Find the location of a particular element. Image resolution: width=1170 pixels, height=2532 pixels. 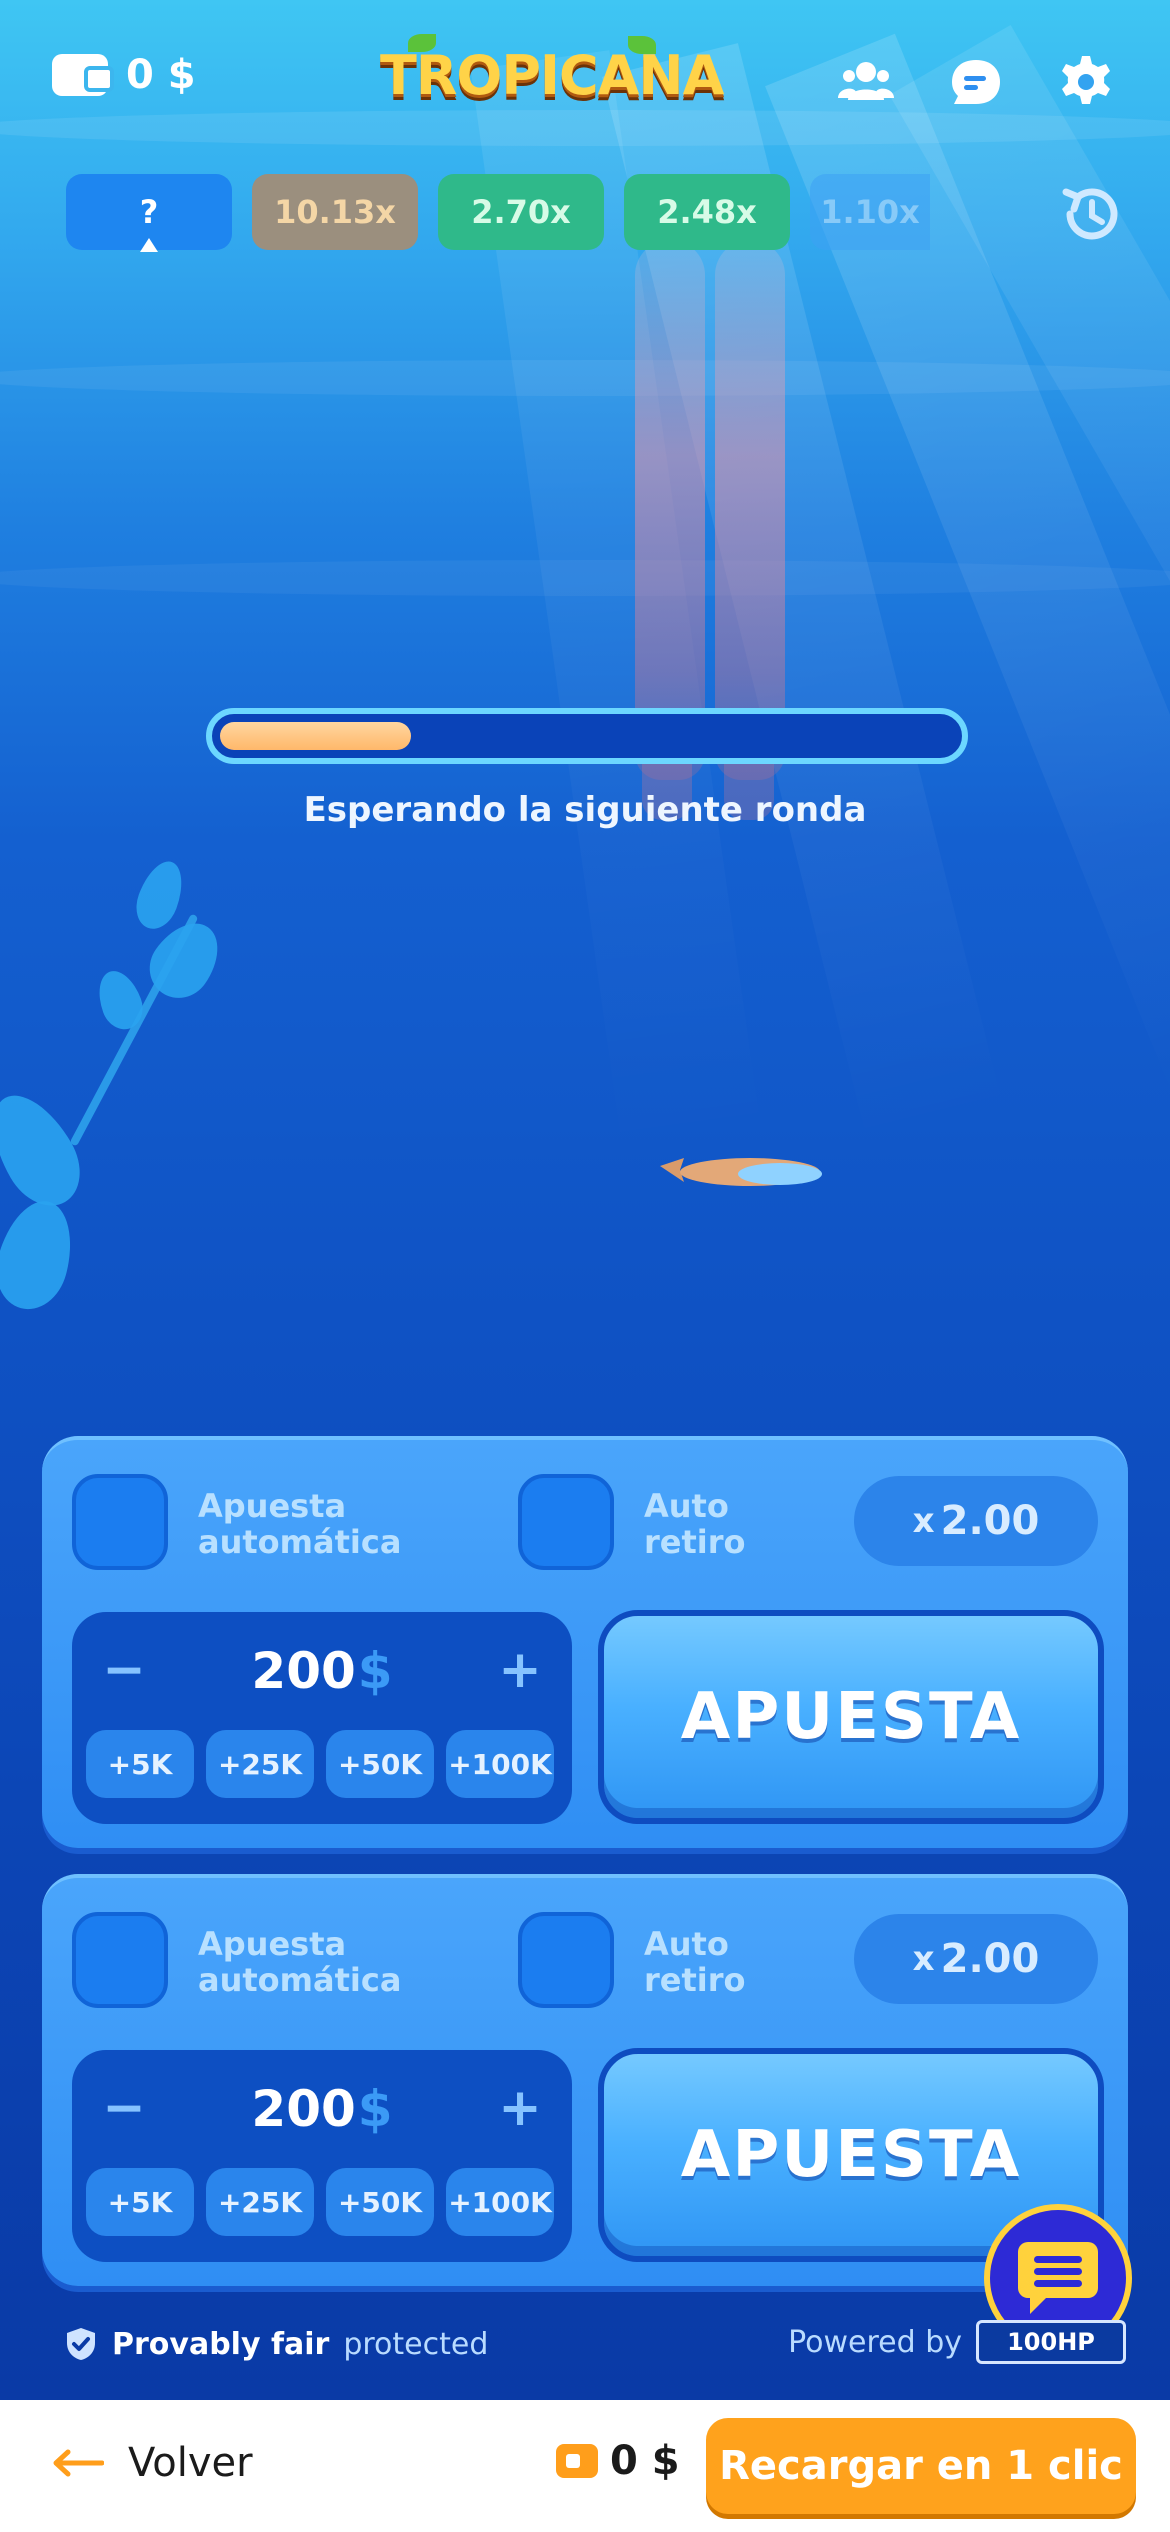

bottom-bar: Volver 0 $ Recargar en 1 clic is located at coordinates (585, 2466).